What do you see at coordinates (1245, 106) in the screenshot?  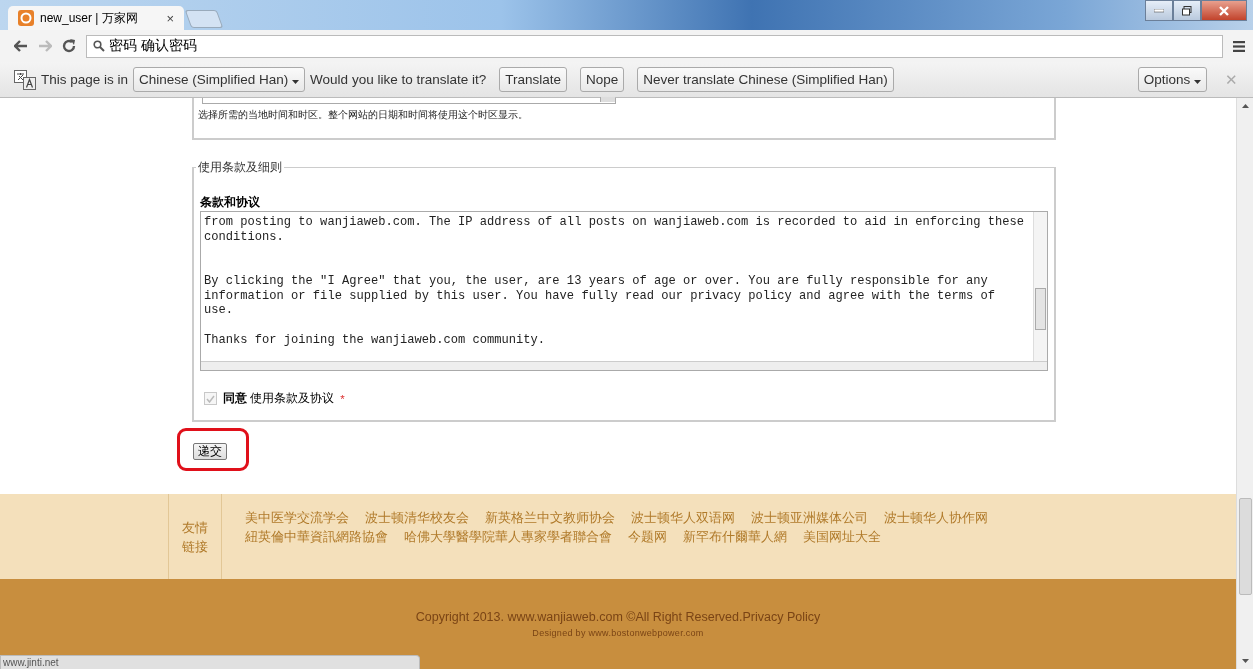 I see `scroll-up-icon` at bounding box center [1245, 106].